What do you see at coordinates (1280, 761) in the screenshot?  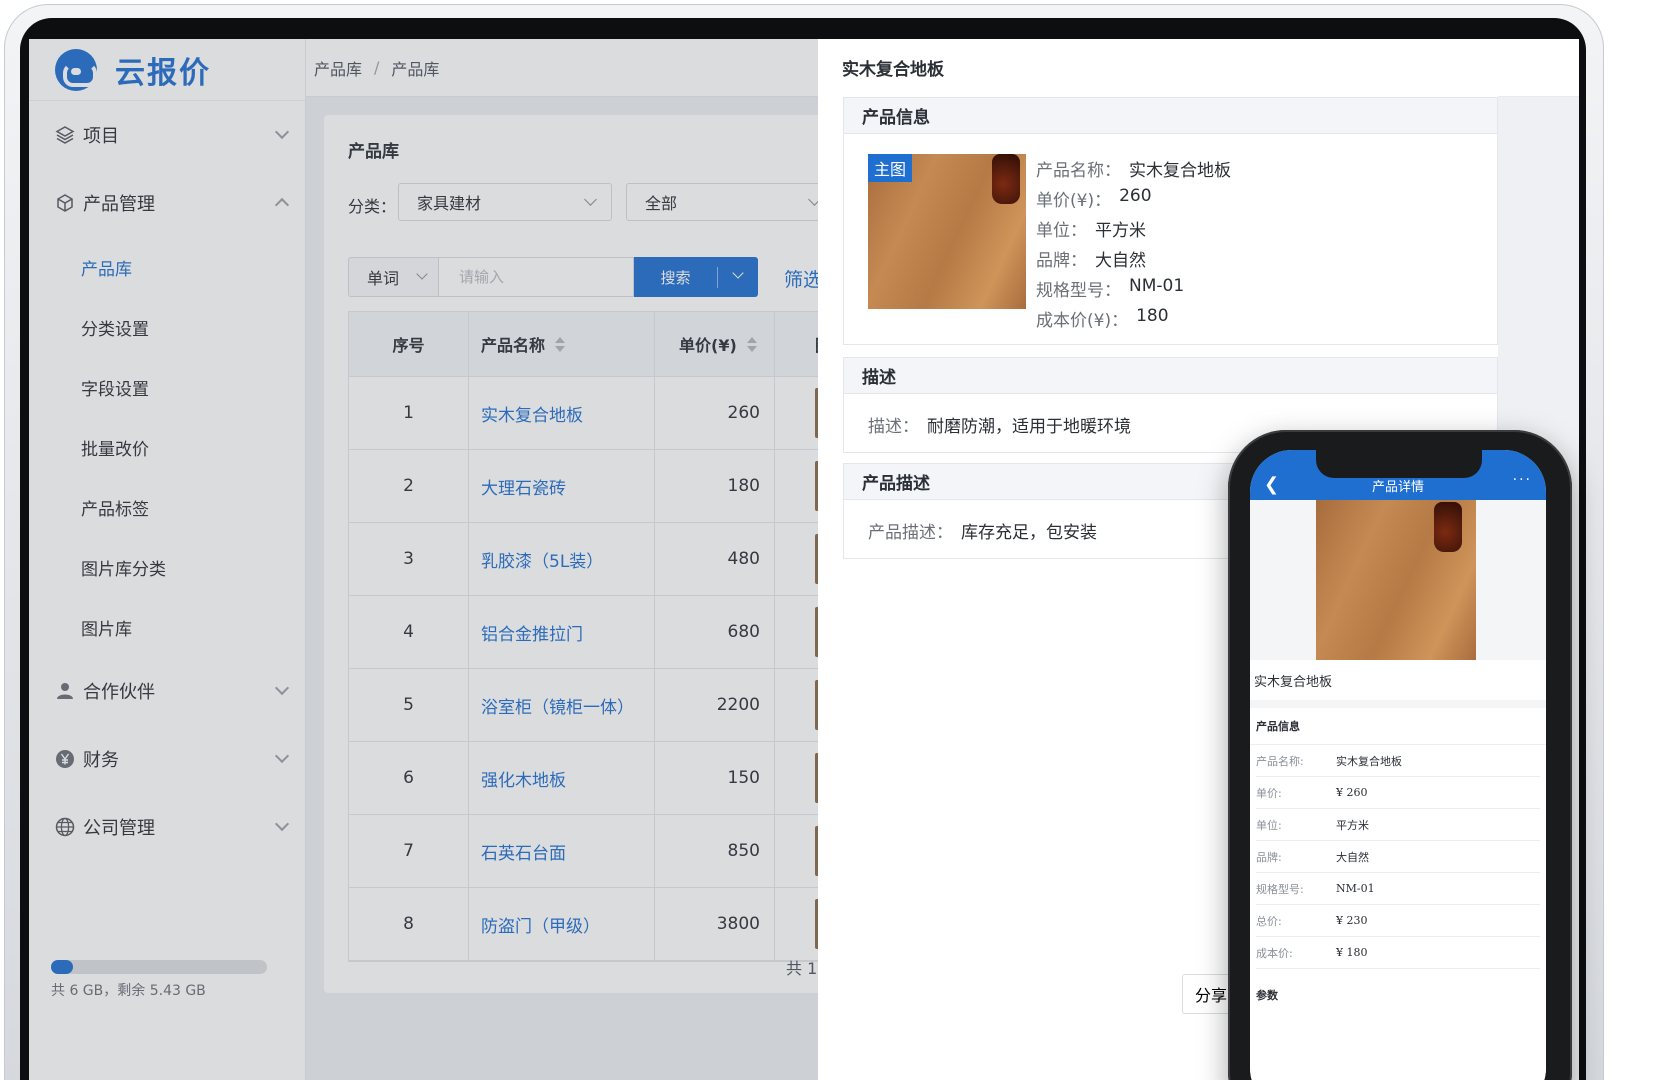 I see `phone-info-key: 产品名称:` at bounding box center [1280, 761].